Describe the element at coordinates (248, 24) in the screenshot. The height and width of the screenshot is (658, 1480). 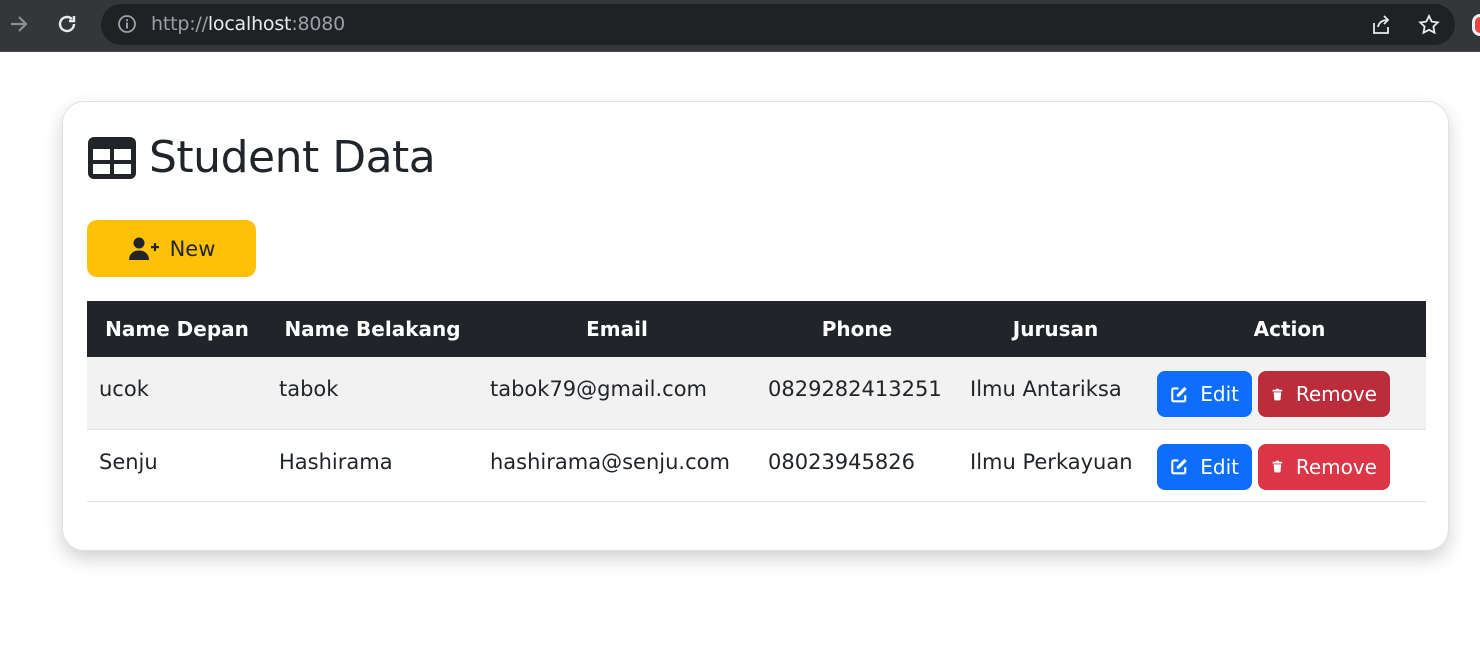
I see `url-text: http://localhost:8080` at that location.